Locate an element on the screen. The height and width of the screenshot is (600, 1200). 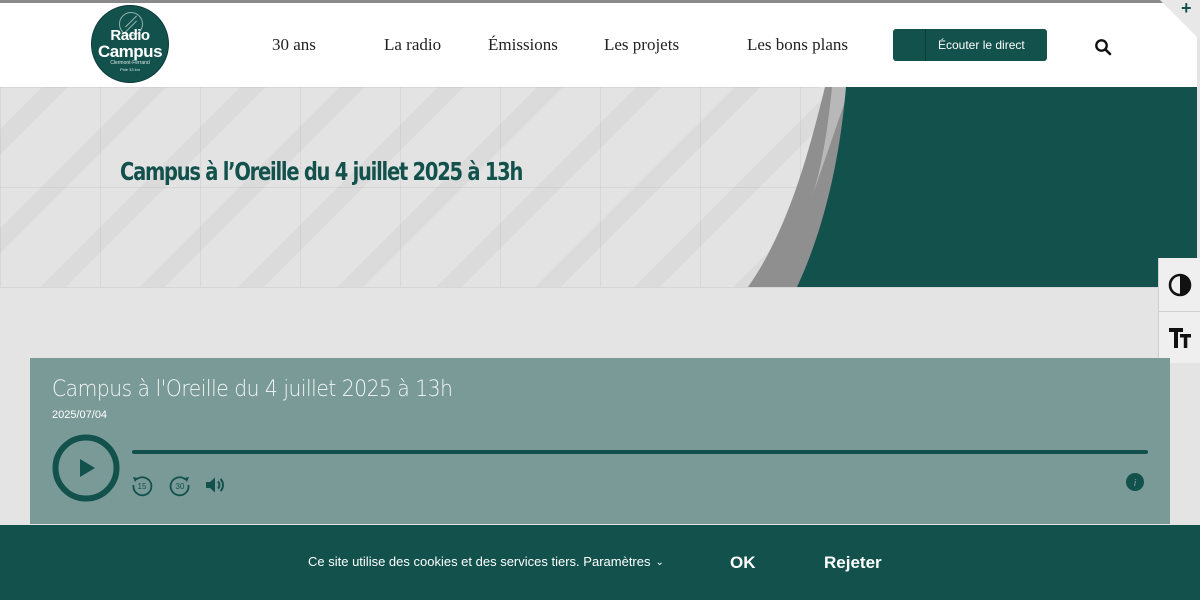
cookie-ok-button: OK is located at coordinates (743, 563).